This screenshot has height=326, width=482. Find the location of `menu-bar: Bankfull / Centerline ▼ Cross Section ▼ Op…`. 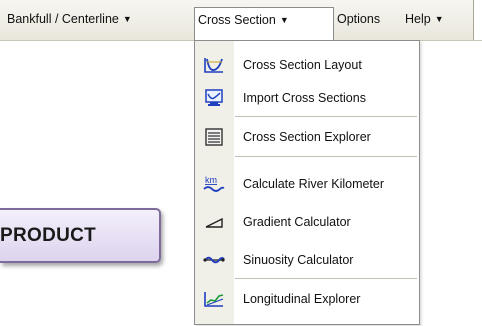

menu-bar: Bankfull / Centerline ▼ Cross Section ▼ Op… is located at coordinates (241, 20).